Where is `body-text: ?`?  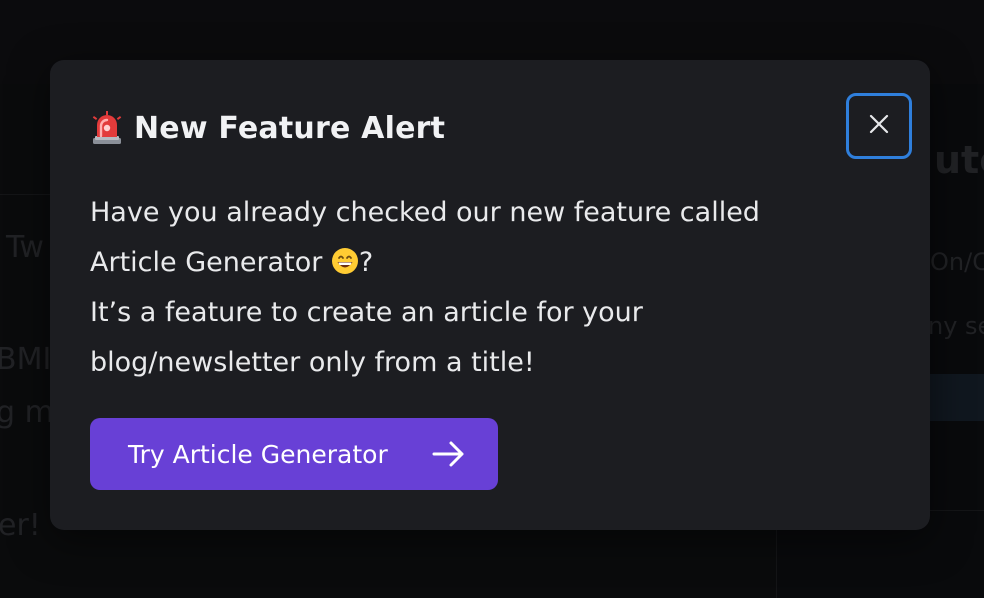 body-text: ? is located at coordinates (366, 262).